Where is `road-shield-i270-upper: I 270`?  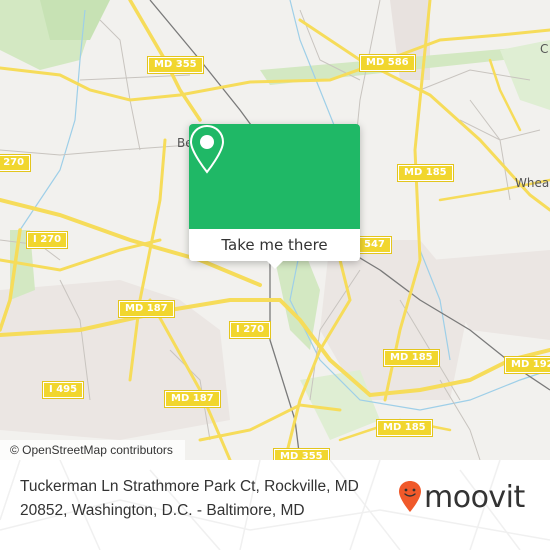 road-shield-i270-upper: I 270 is located at coordinates (47, 240).